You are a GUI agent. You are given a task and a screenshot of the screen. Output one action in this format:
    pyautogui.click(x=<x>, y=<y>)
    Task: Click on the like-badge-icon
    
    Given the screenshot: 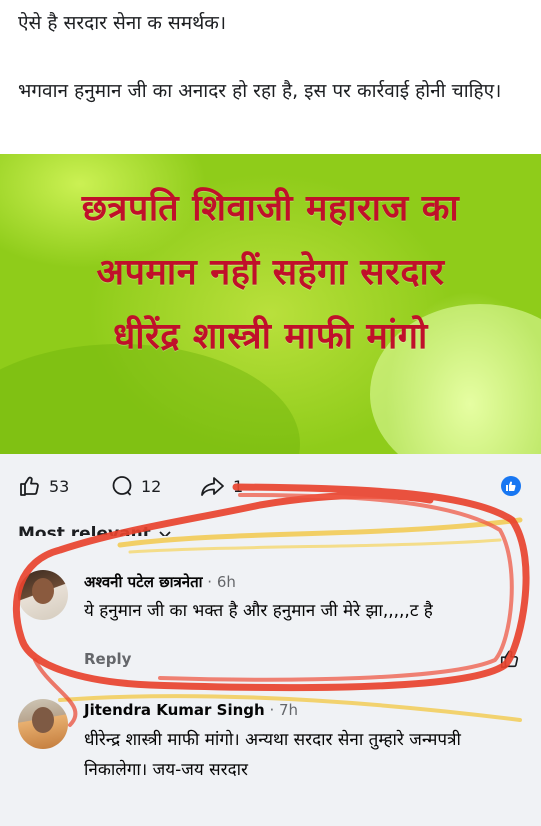 What is the action you would take?
    pyautogui.click(x=511, y=486)
    